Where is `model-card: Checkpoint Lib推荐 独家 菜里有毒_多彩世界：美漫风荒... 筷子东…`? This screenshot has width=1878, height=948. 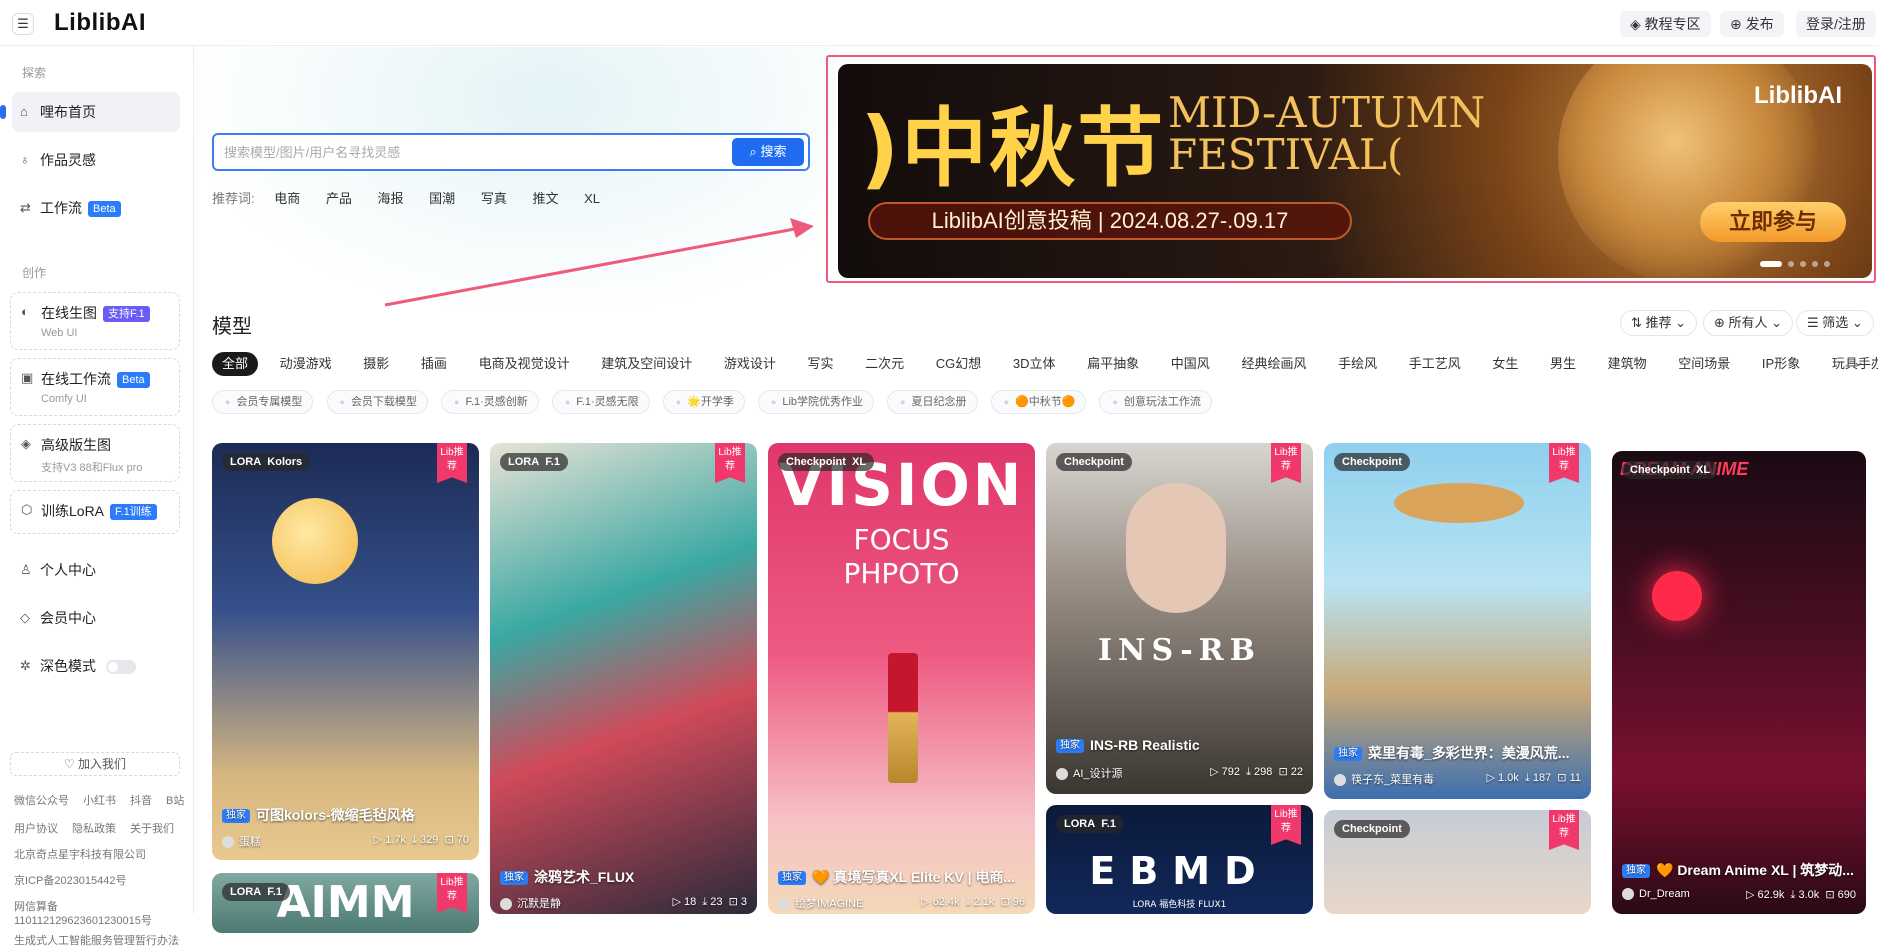 model-card: Checkpoint Lib推荐 独家 菜里有毒_多彩世界：美漫风荒... 筷子东… is located at coordinates (1457, 621).